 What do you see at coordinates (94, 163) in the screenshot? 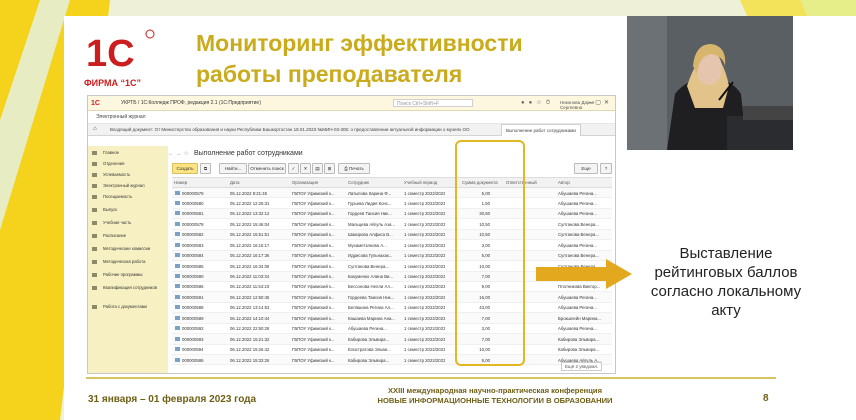
I see `folder-icon` at bounding box center [94, 163].